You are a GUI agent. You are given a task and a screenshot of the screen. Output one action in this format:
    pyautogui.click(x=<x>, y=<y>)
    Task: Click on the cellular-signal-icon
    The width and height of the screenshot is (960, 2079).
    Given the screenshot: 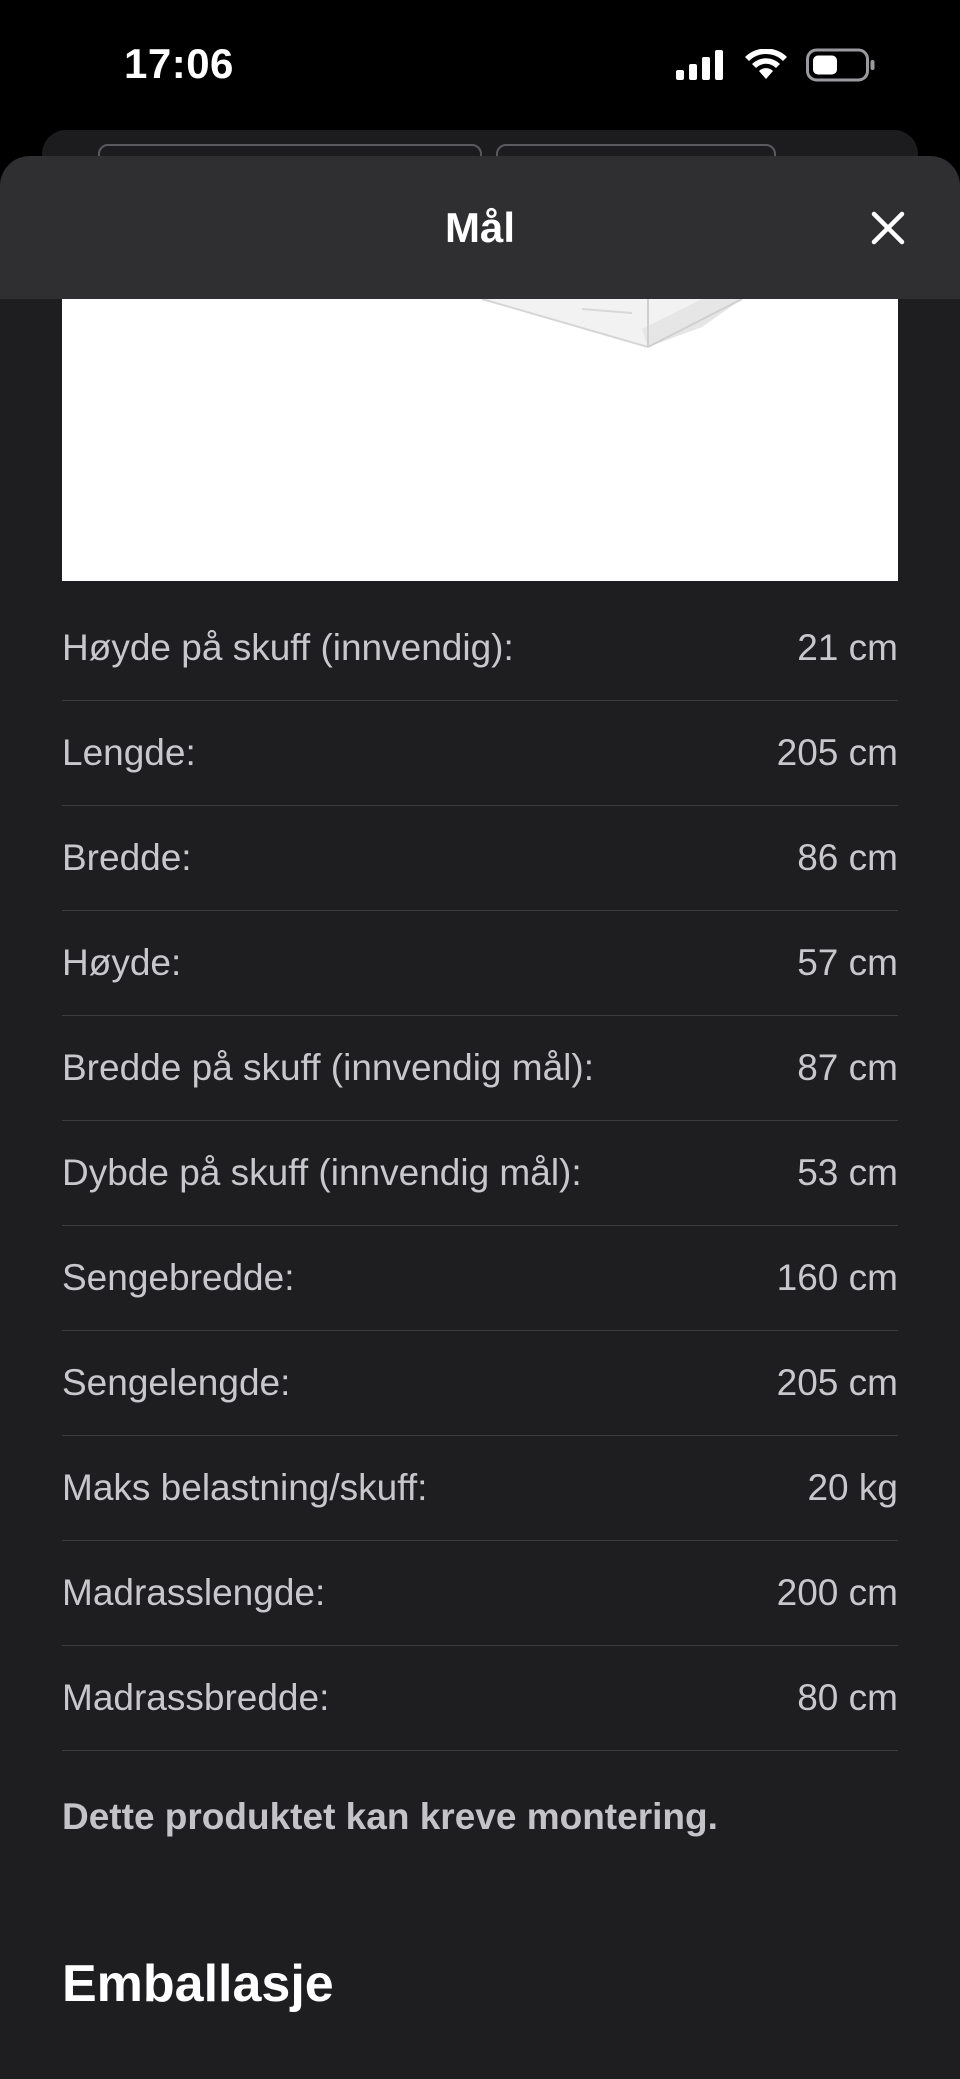 What is the action you would take?
    pyautogui.click(x=699, y=65)
    